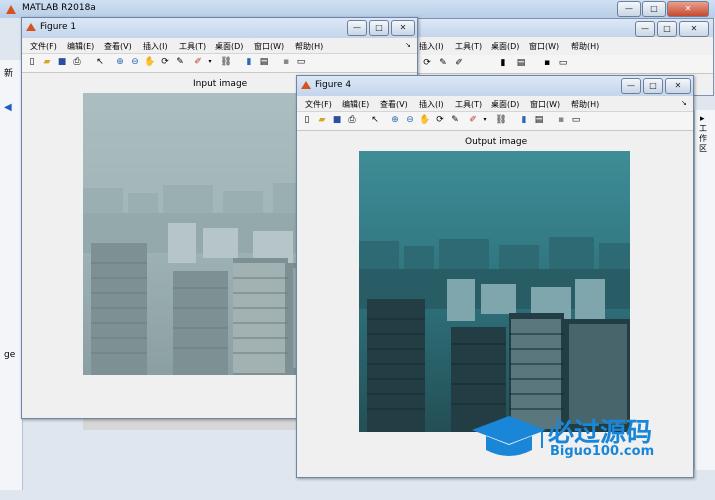 The height and width of the screenshot is (500, 715). I want to click on bg-menu-desktop: 桌面(D), so click(505, 46).